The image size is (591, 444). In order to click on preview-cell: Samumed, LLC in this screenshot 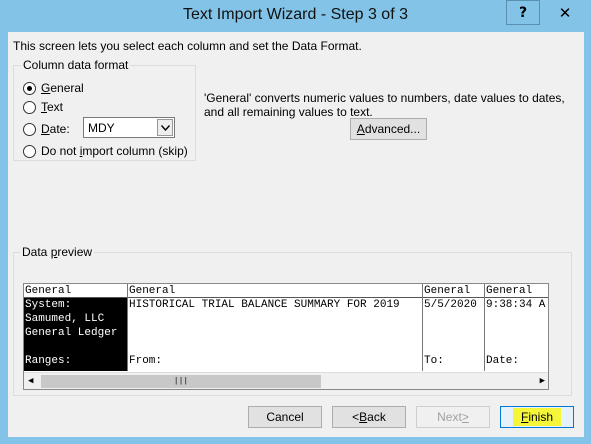, I will do `click(65, 319)`.